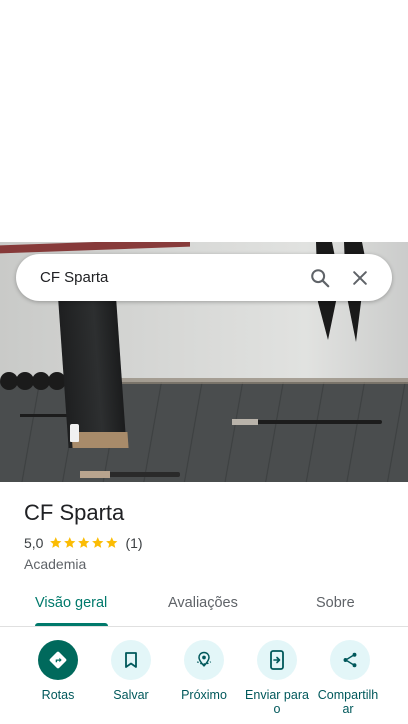 The image size is (408, 724). I want to click on tab-reviews: Avaliações, so click(203, 603).